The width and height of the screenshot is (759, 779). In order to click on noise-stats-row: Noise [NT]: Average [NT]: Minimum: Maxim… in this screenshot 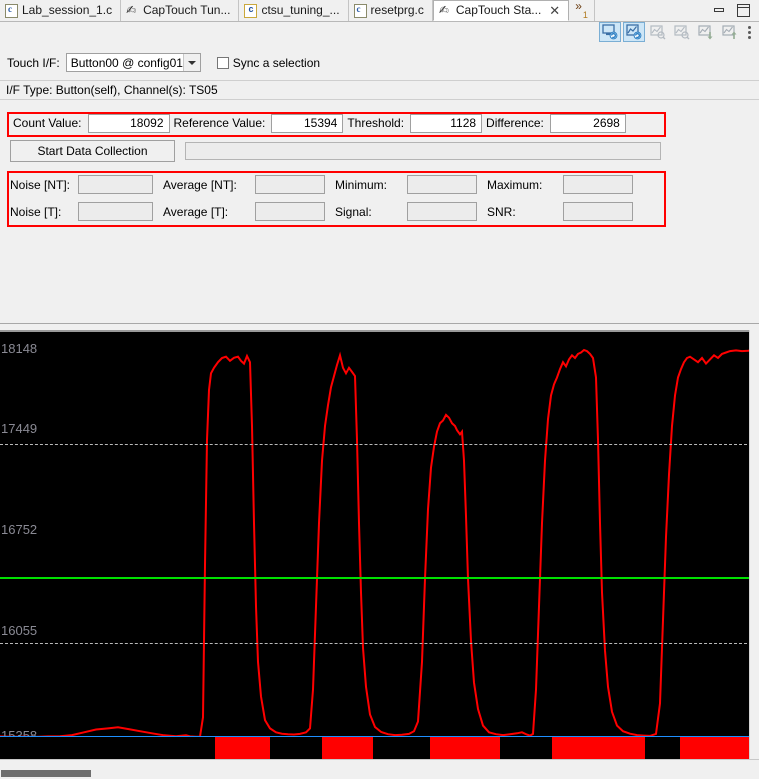, I will do `click(321, 184)`.